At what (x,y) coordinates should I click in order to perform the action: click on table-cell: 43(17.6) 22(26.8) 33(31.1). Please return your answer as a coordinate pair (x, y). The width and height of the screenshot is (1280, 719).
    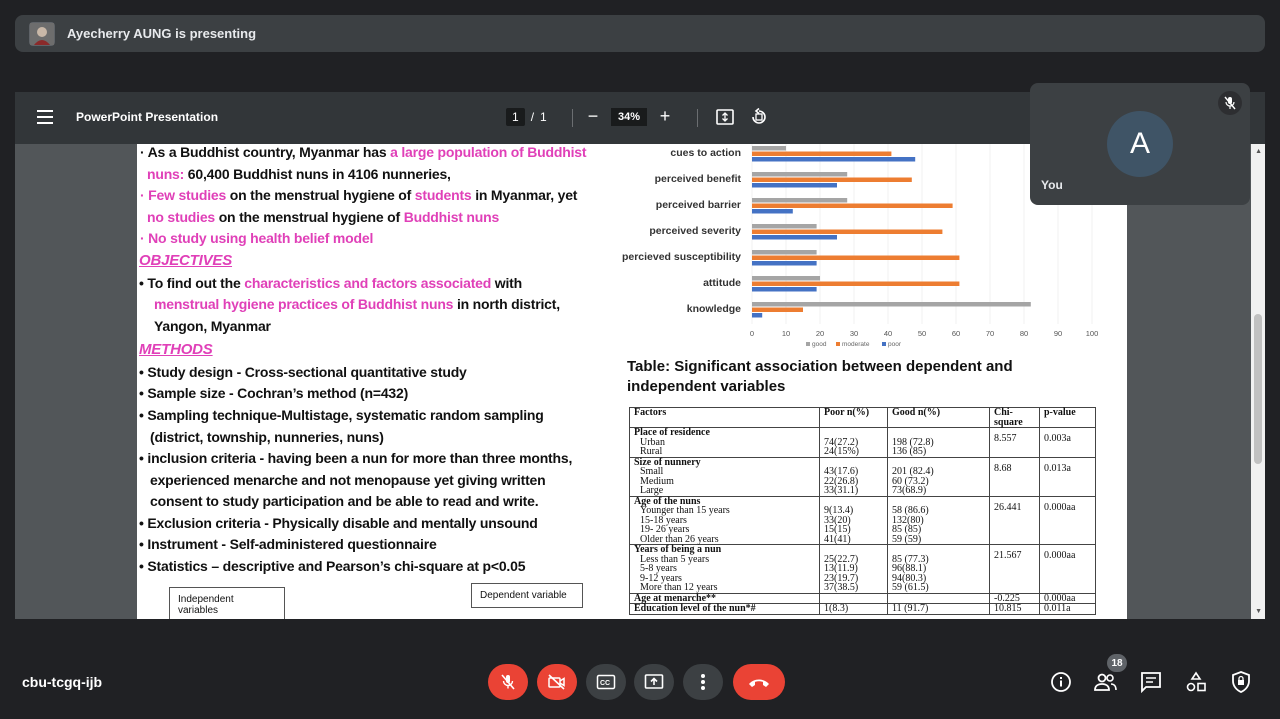
    Looking at the image, I should click on (853, 476).